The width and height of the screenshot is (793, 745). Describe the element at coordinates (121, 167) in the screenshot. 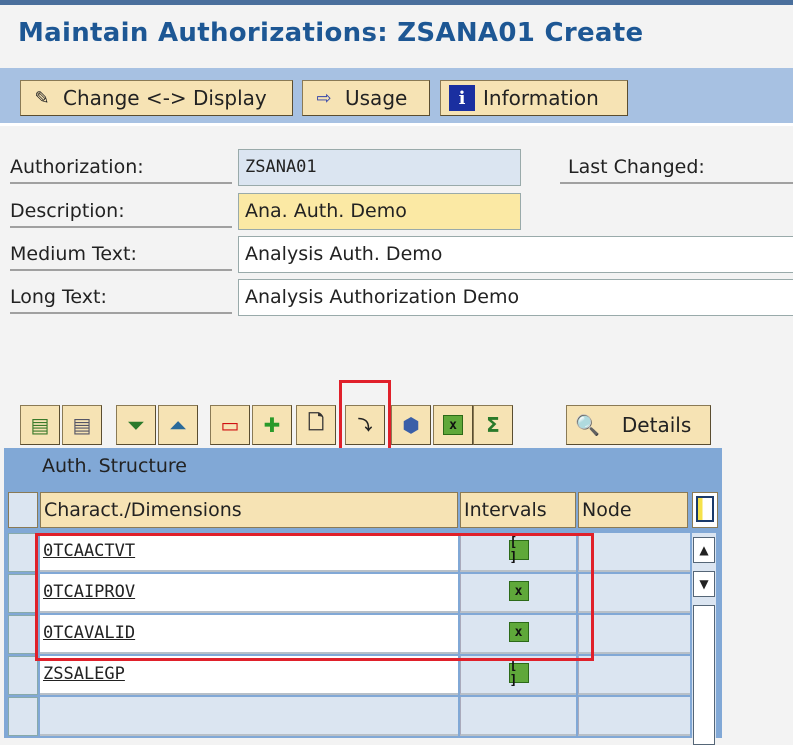

I see `authorization-label: Authorization:` at that location.